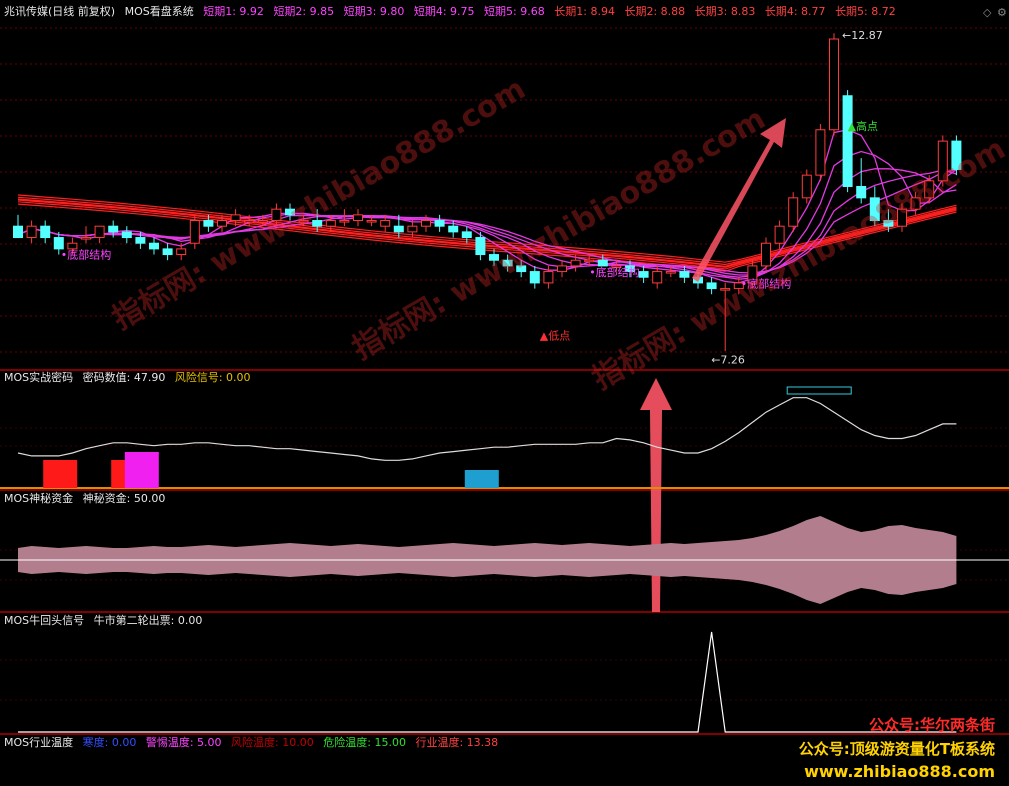 The width and height of the screenshot is (1009, 786). What do you see at coordinates (44, 620) in the screenshot?
I see `bull-panel-title: MOS牛回头信号` at bounding box center [44, 620].